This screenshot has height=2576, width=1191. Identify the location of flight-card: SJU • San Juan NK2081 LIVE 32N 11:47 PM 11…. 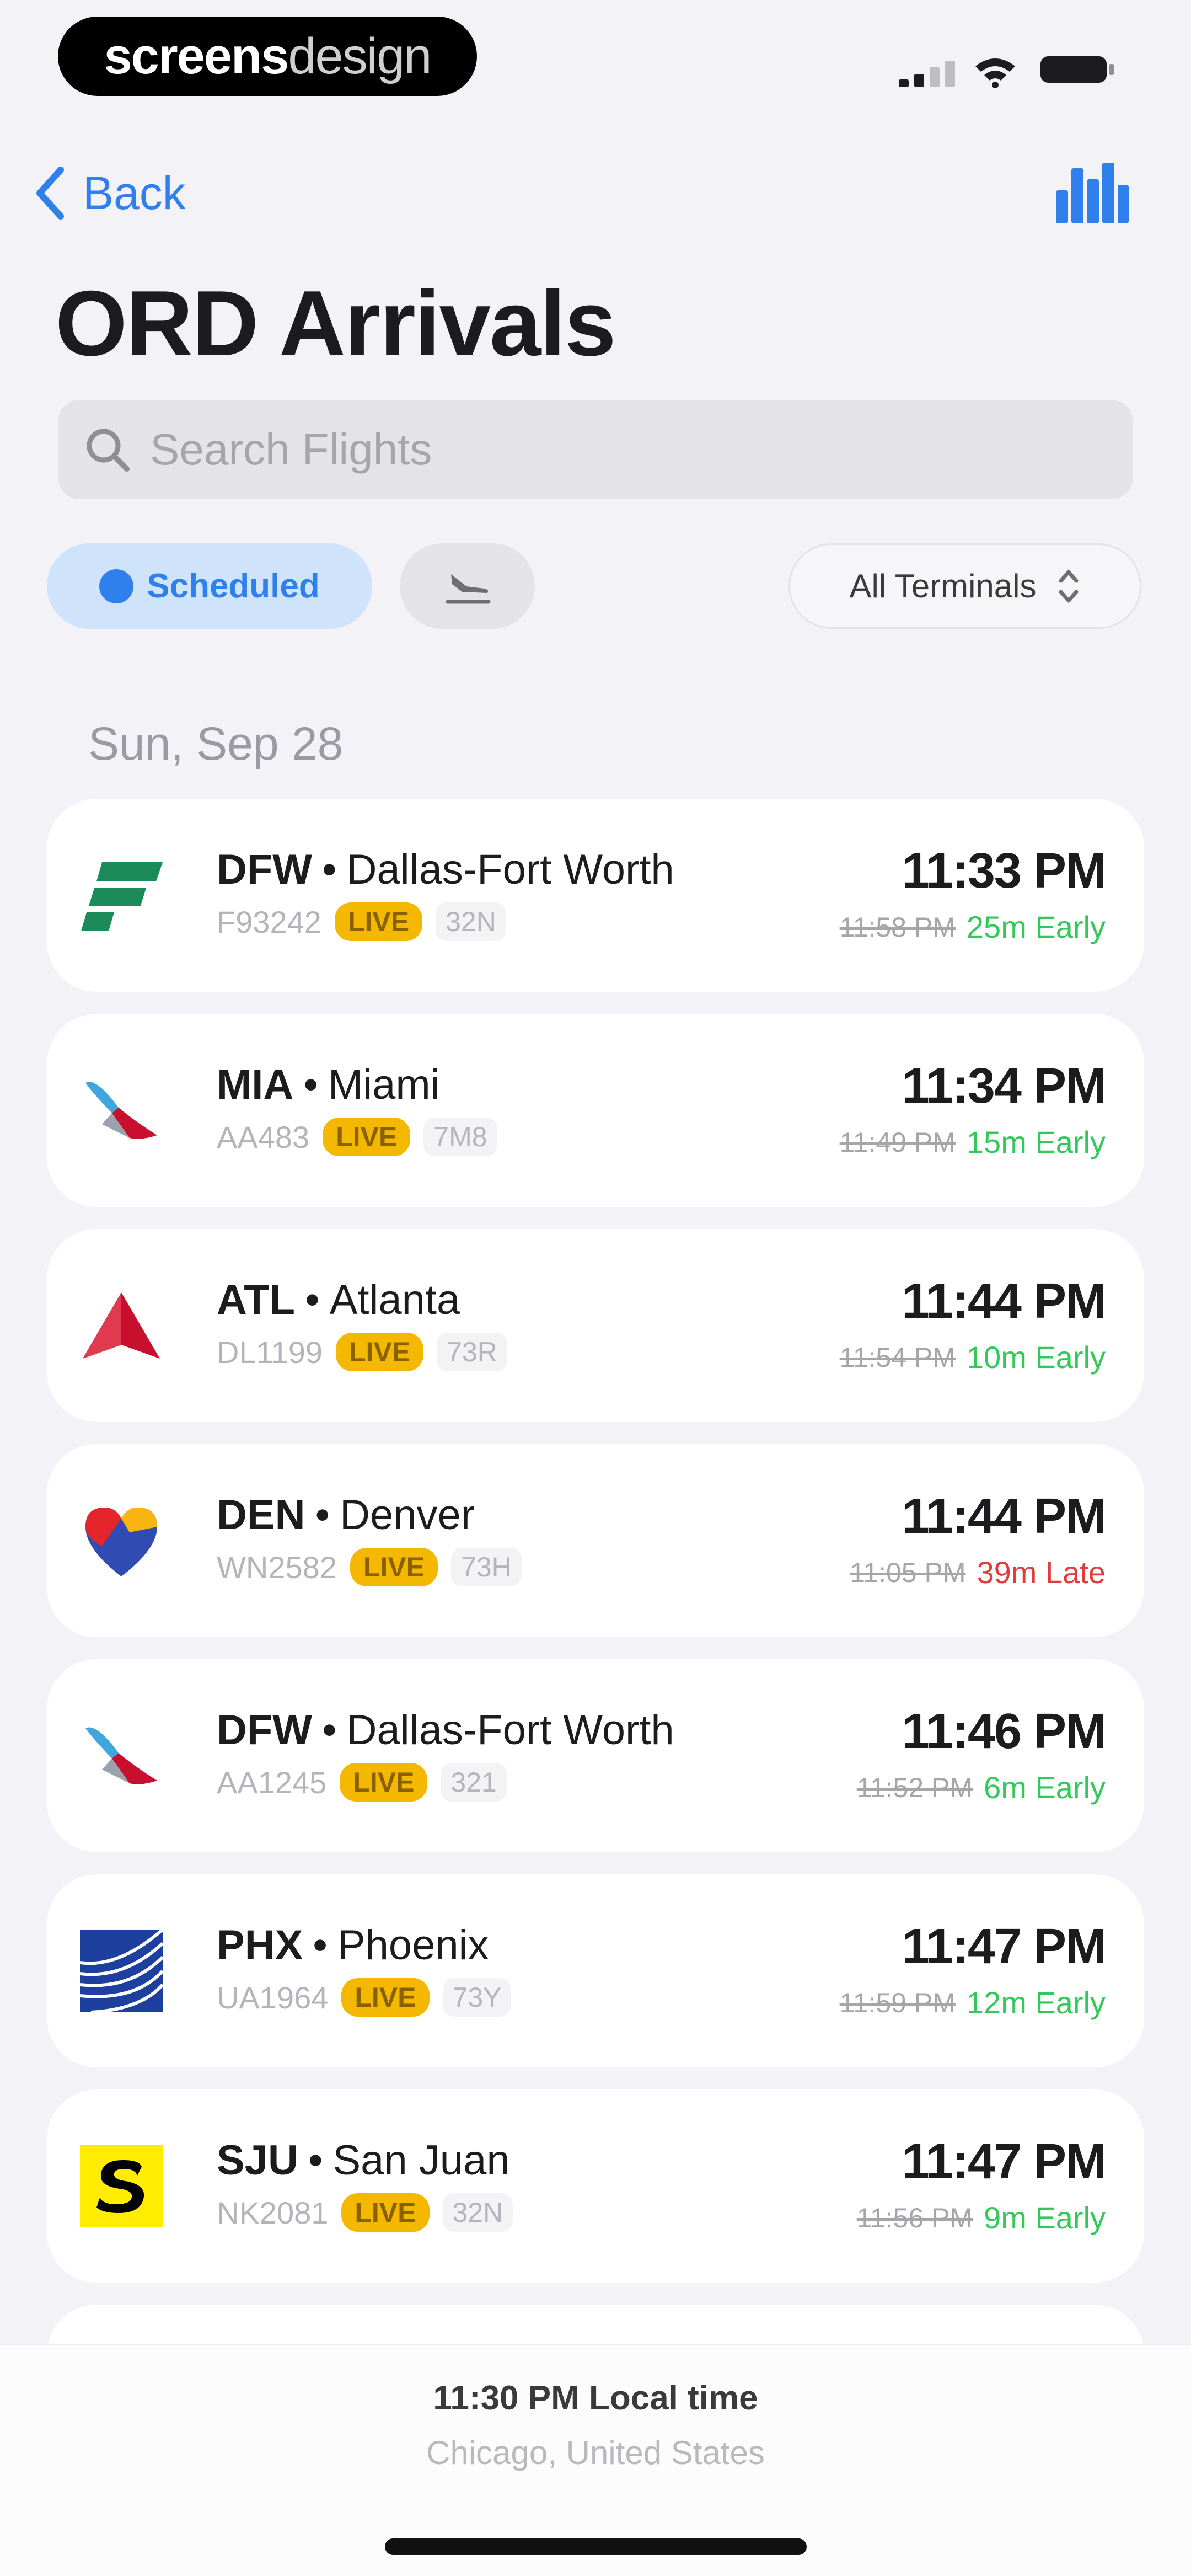
(595, 2186).